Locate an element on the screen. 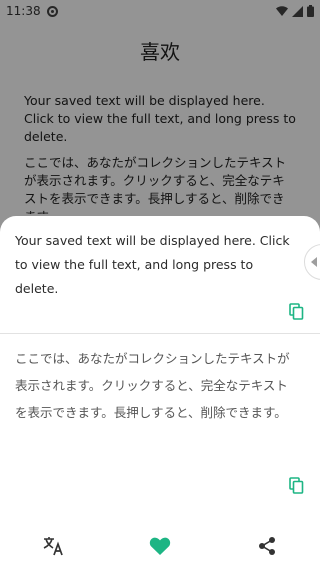 This screenshot has height=569, width=320. bottom-navigation is located at coordinates (160, 548).